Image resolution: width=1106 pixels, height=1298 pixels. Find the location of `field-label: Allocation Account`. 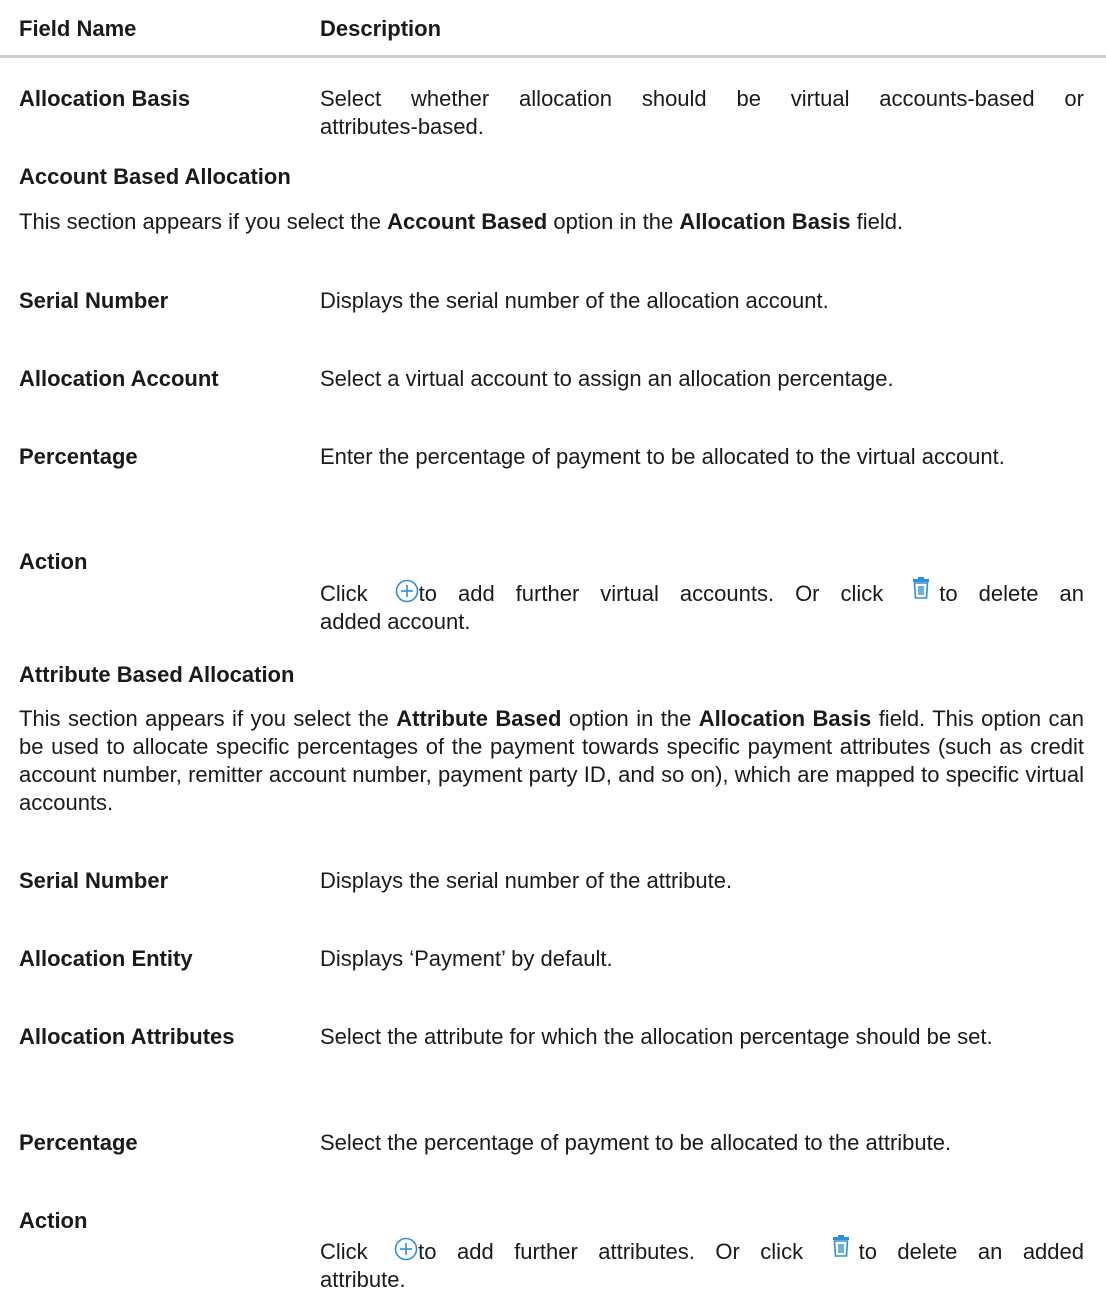

field-label: Allocation Account is located at coordinates (119, 378).